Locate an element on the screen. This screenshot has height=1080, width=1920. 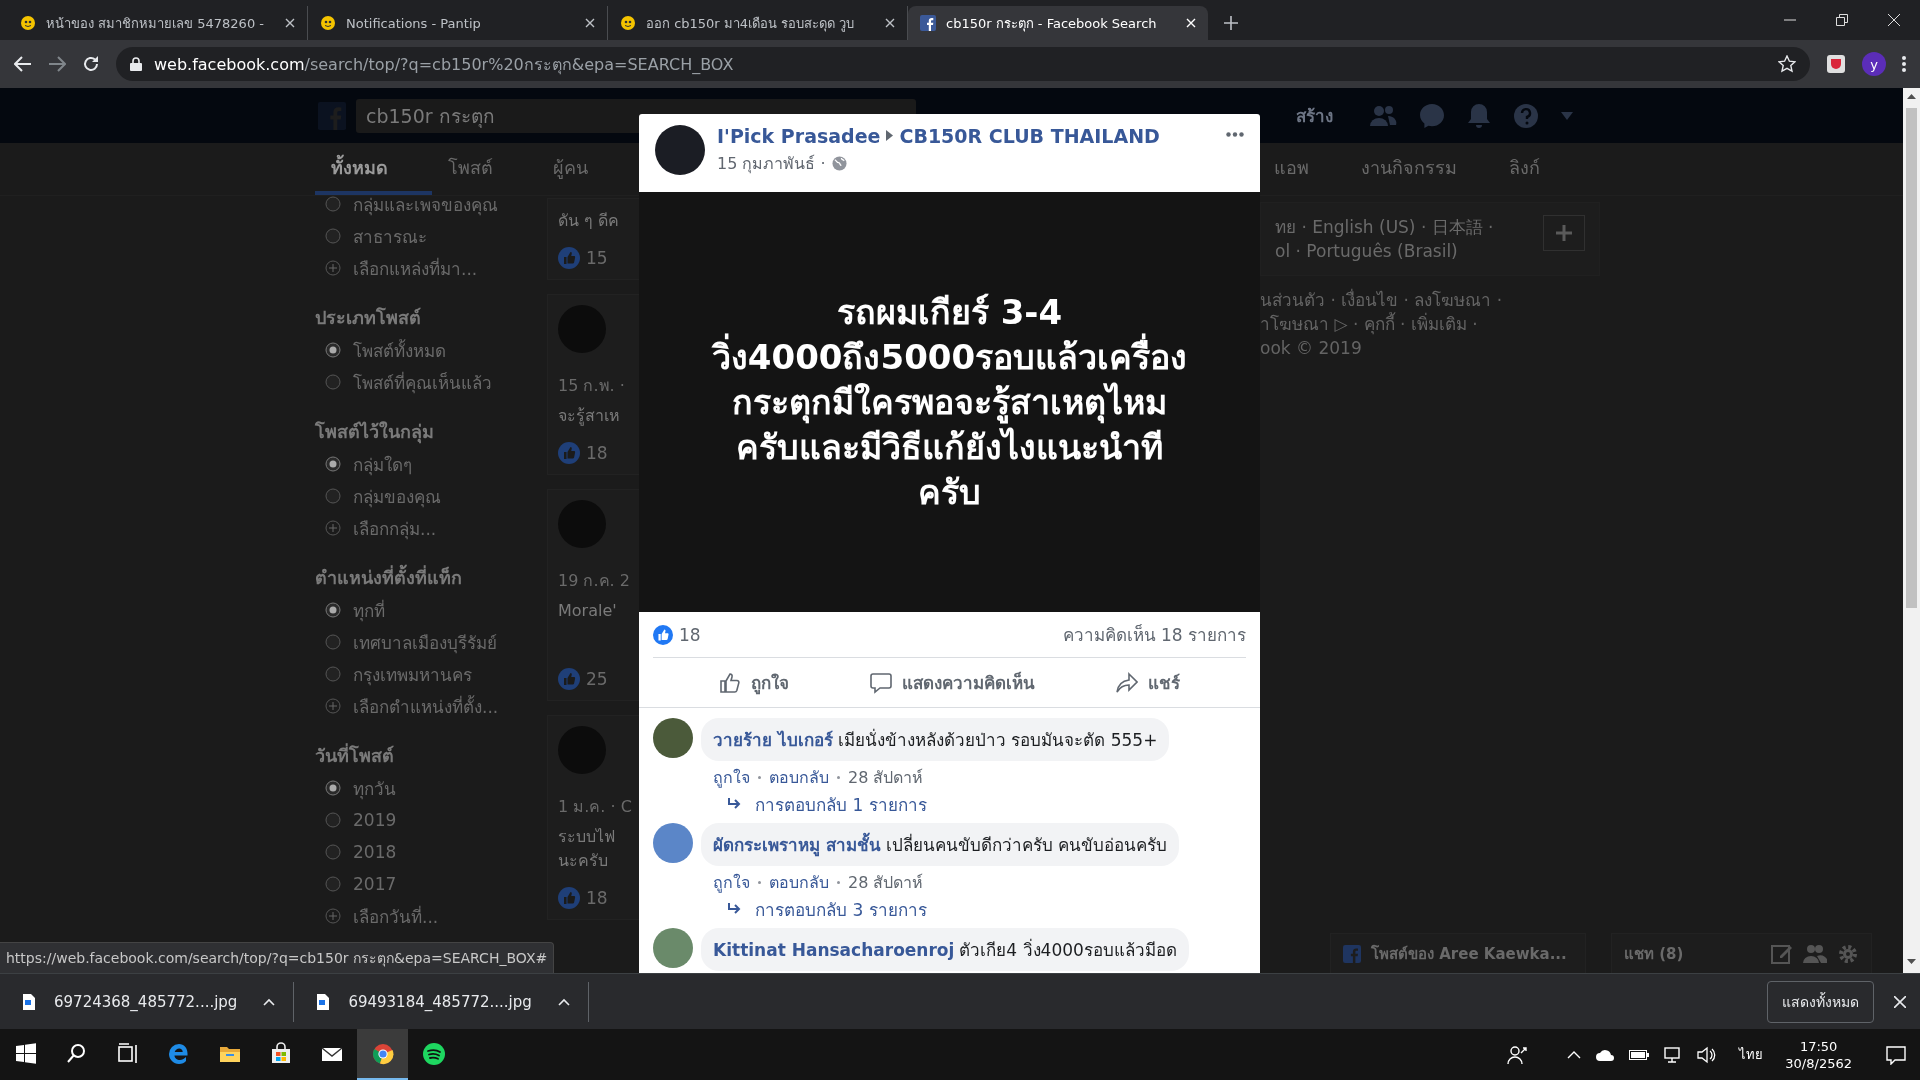
comment-text: ตัวเกีย4 วิ่ง4000รอบแล้วมีอด is located at coordinates (1068, 950).